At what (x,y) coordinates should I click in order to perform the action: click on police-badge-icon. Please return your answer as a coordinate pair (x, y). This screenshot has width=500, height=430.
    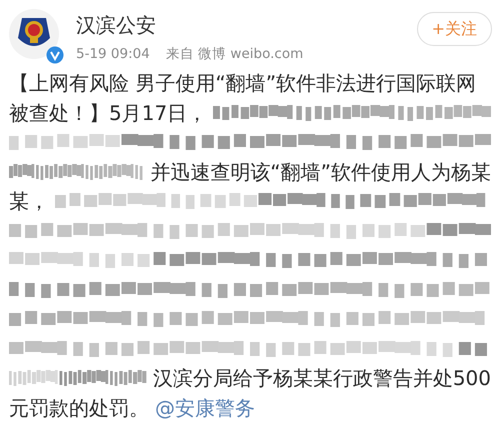
    Looking at the image, I should click on (34, 34).